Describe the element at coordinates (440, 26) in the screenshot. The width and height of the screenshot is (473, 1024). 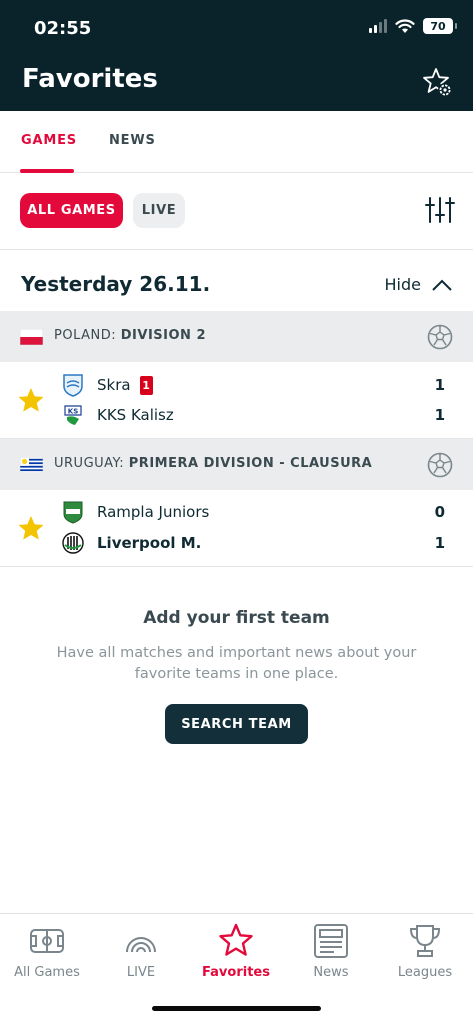
I see `battery-indicator: 70` at that location.